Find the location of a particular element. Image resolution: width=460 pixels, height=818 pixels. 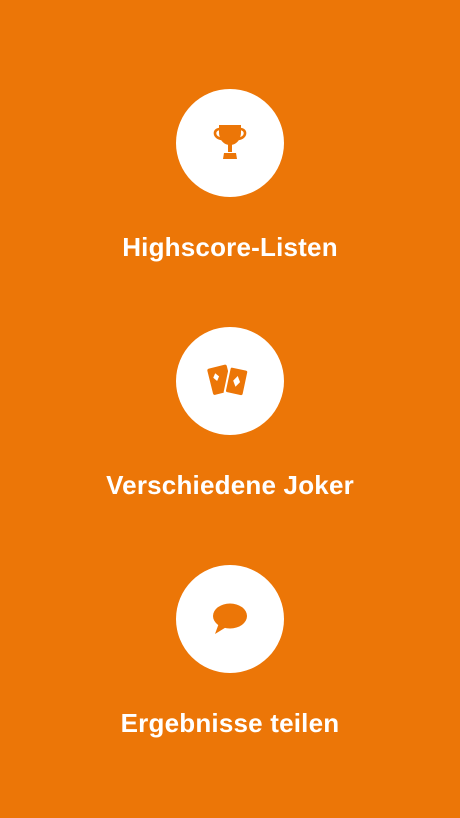

feature-label-highscore: Highscore-Listen is located at coordinates (230, 247).